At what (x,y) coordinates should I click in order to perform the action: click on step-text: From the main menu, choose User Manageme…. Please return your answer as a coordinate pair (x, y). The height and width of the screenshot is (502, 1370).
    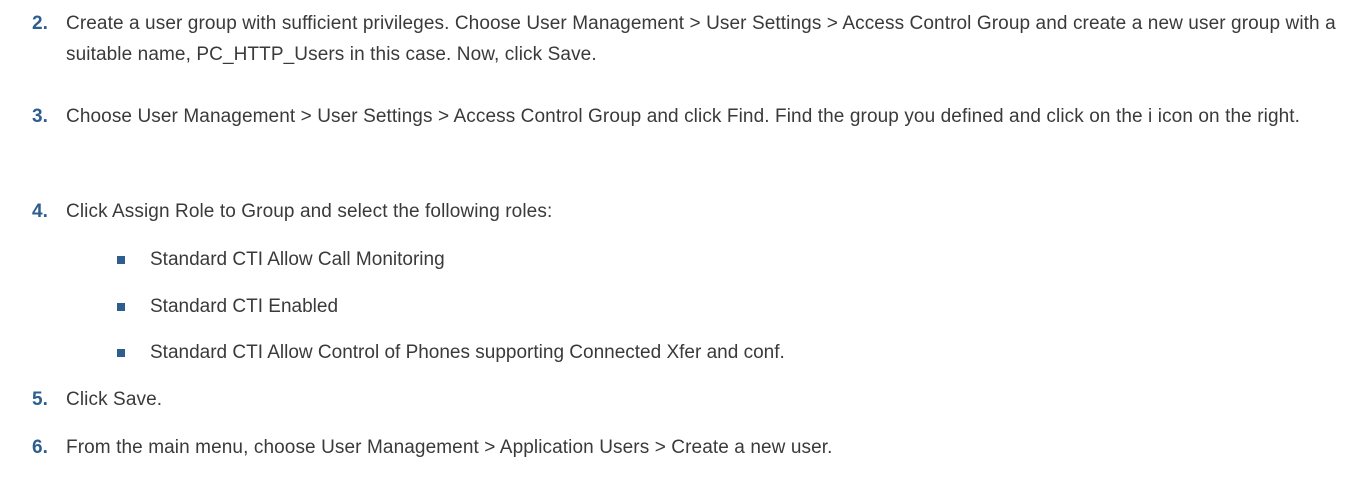
    Looking at the image, I should click on (449, 447).